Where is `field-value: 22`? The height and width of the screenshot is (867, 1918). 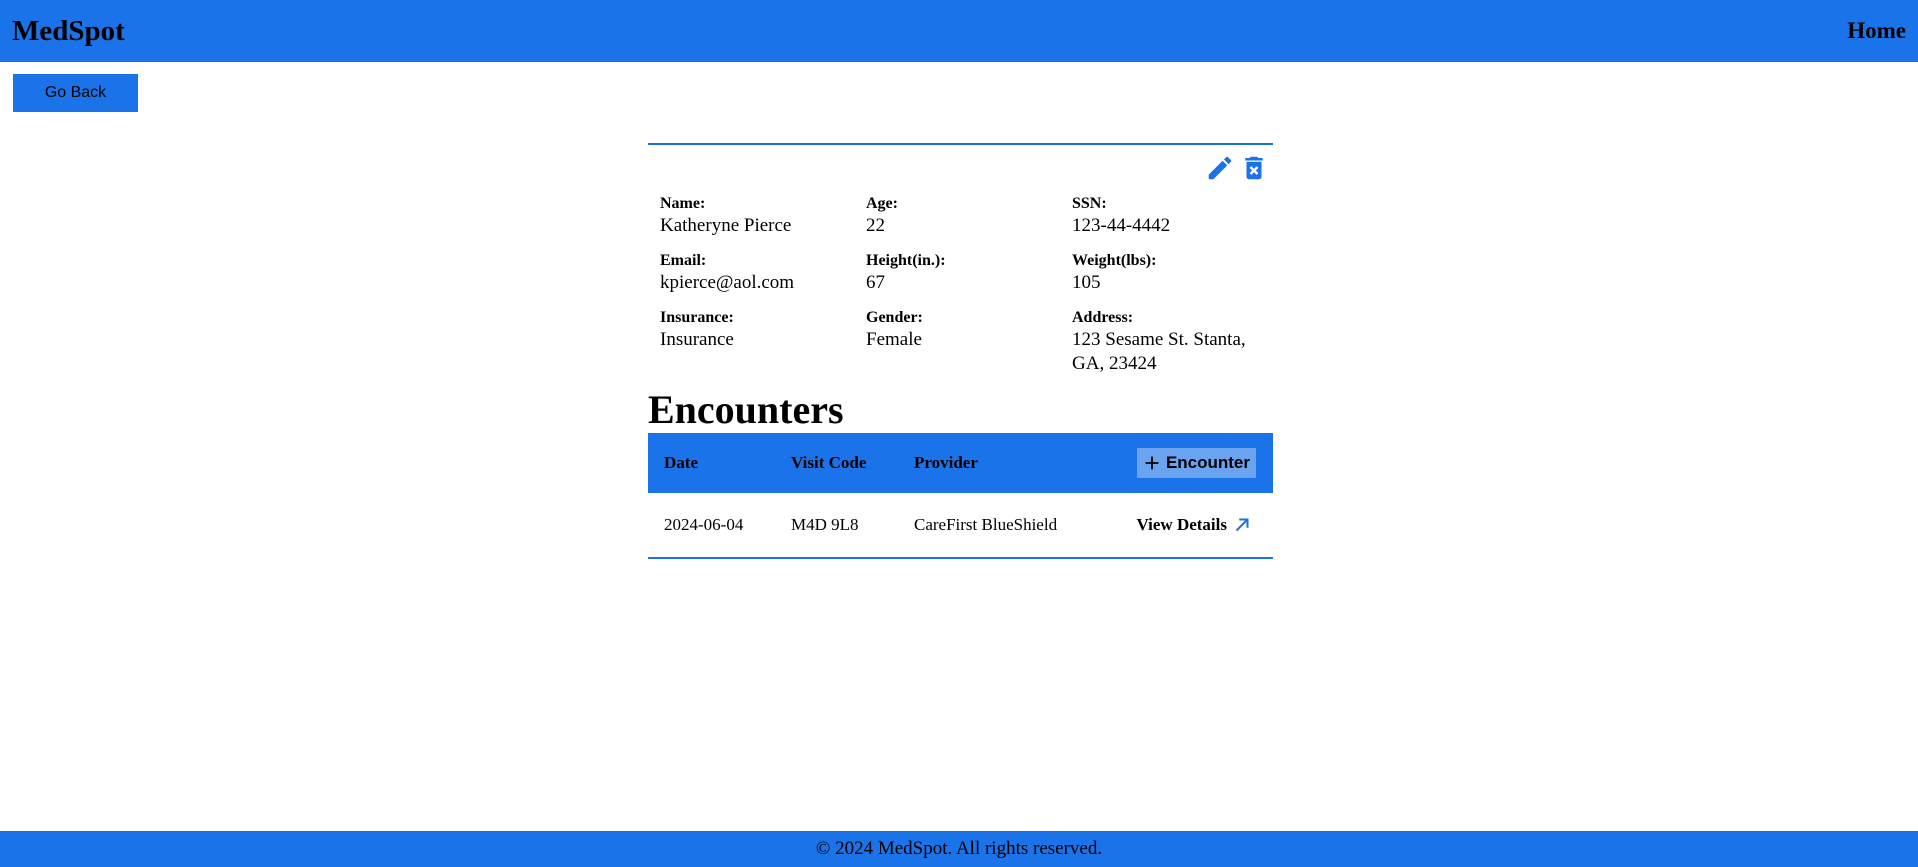 field-value: 22 is located at coordinates (875, 225).